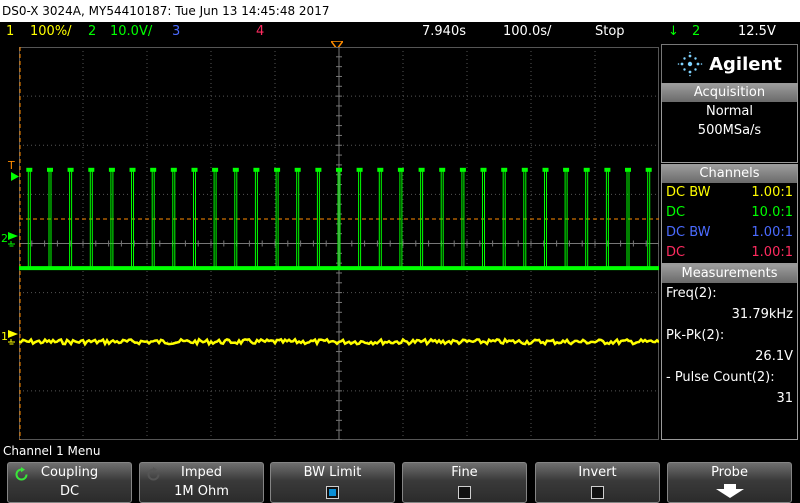 This screenshot has width=800, height=503. What do you see at coordinates (332, 482) in the screenshot?
I see `bw-limit-softkey: BW Limit` at bounding box center [332, 482].